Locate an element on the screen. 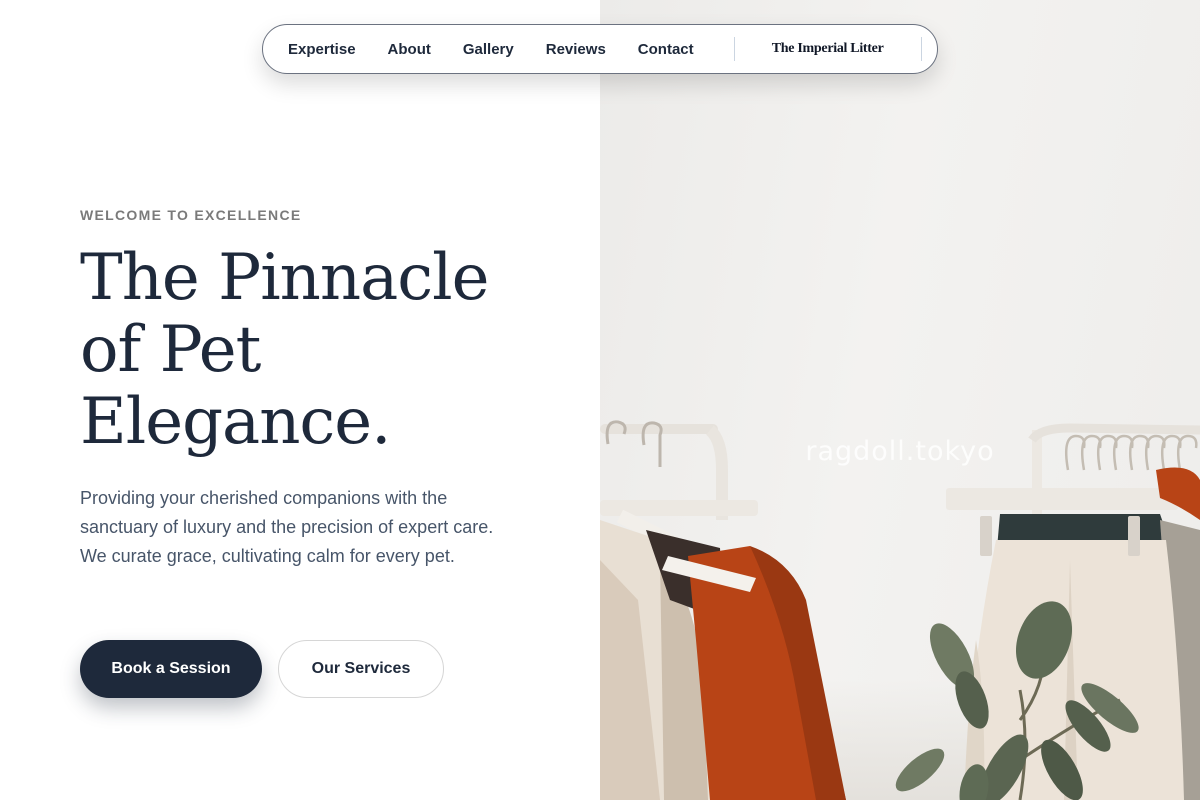 The width and height of the screenshot is (1200, 800). our-services-button: Our Services is located at coordinates (361, 669).